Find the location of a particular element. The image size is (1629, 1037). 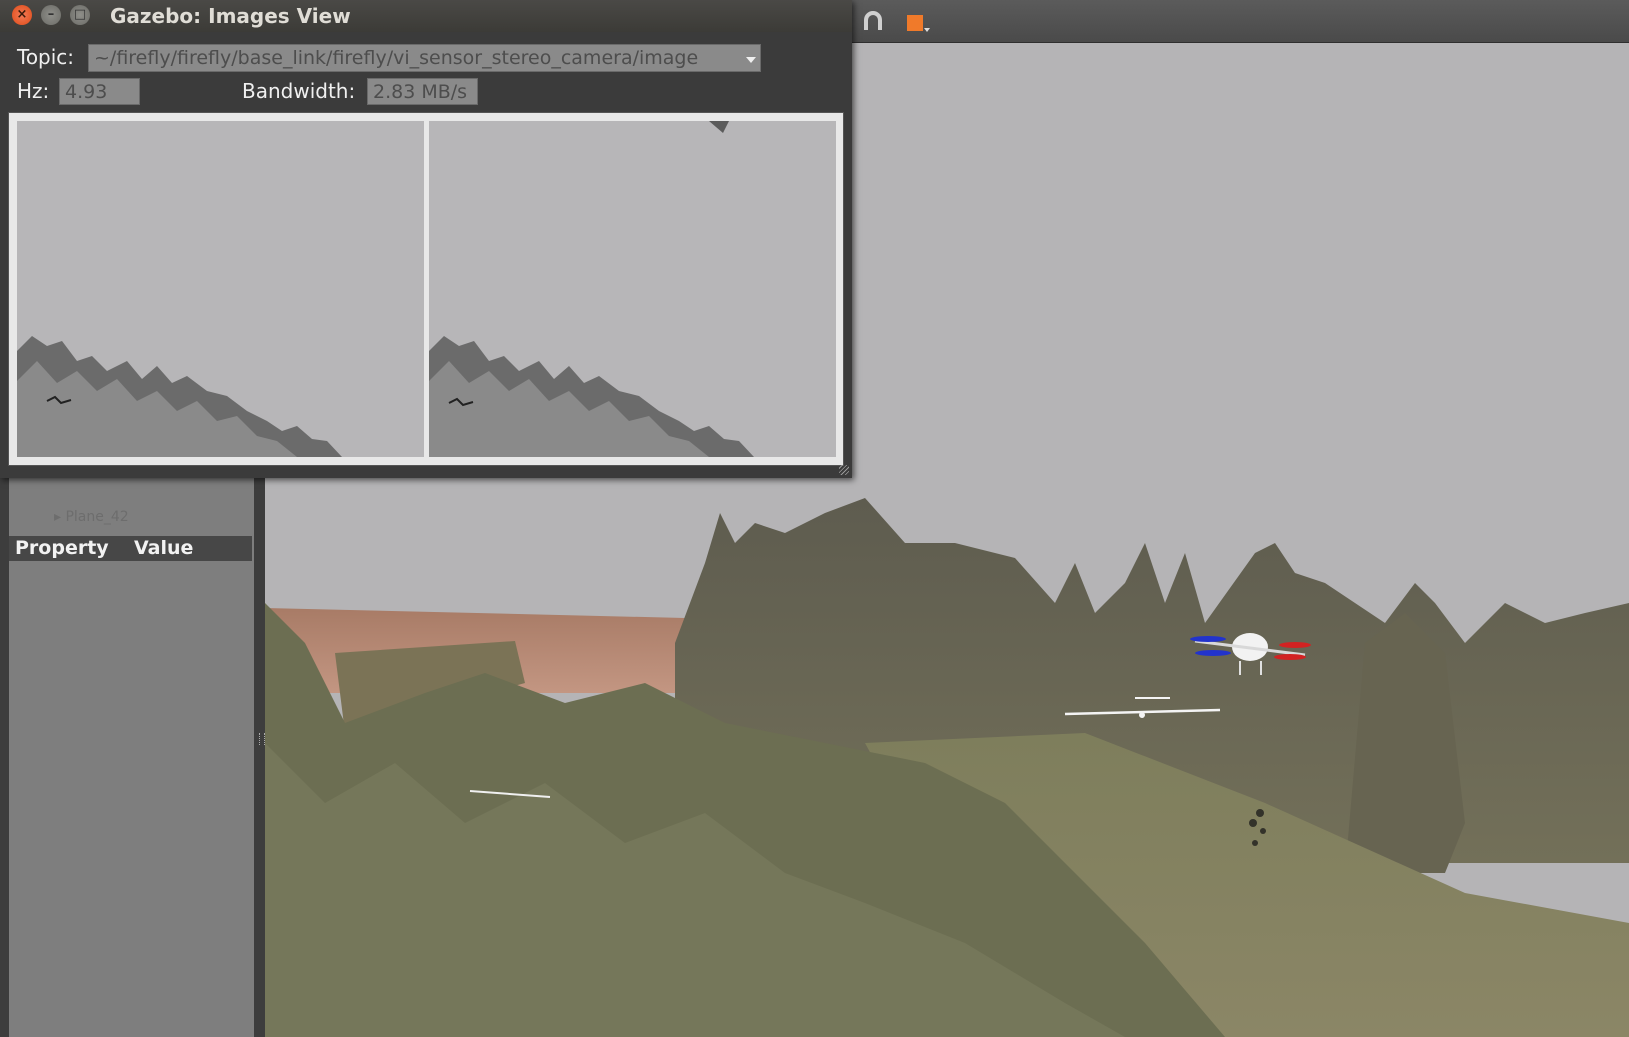

chevron-down-icon is located at coordinates (751, 60).